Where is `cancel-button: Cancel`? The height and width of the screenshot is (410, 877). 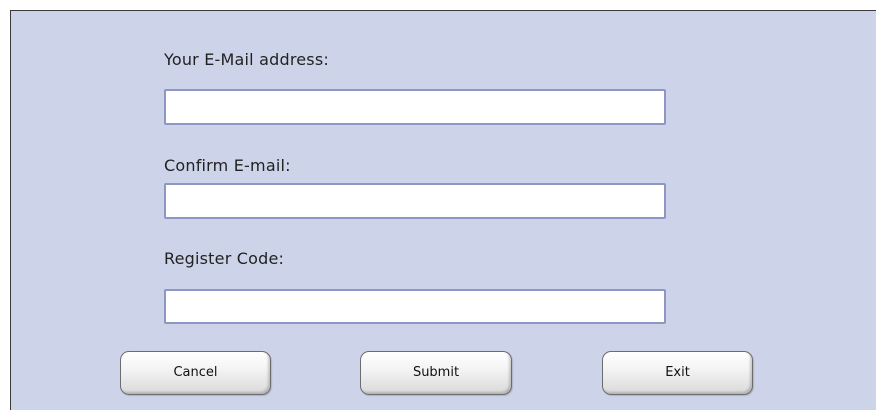
cancel-button: Cancel is located at coordinates (195, 373).